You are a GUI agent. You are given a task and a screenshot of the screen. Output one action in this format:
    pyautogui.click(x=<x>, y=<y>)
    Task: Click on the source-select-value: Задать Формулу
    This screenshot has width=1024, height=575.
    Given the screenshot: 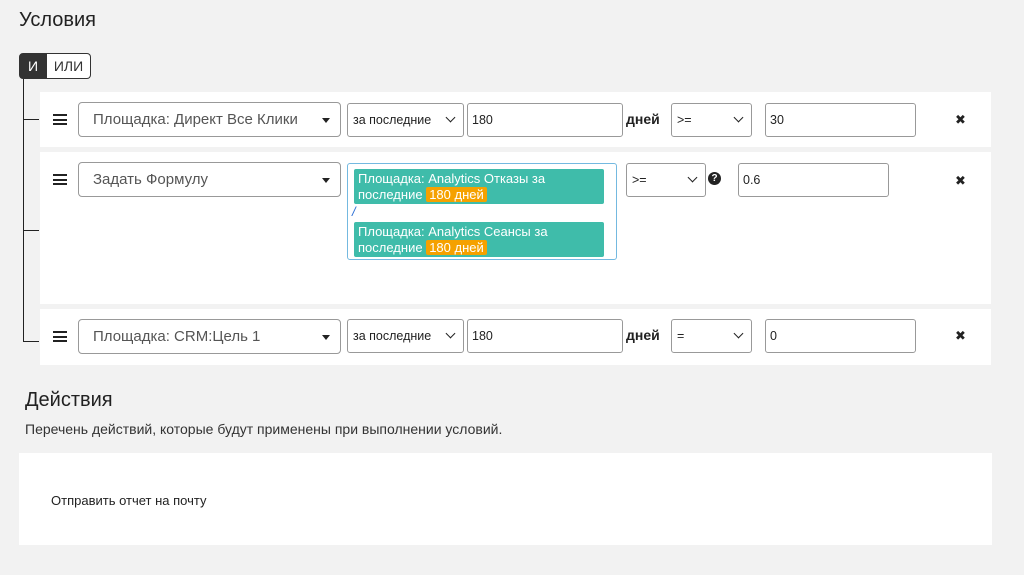 What is the action you would take?
    pyautogui.click(x=151, y=179)
    